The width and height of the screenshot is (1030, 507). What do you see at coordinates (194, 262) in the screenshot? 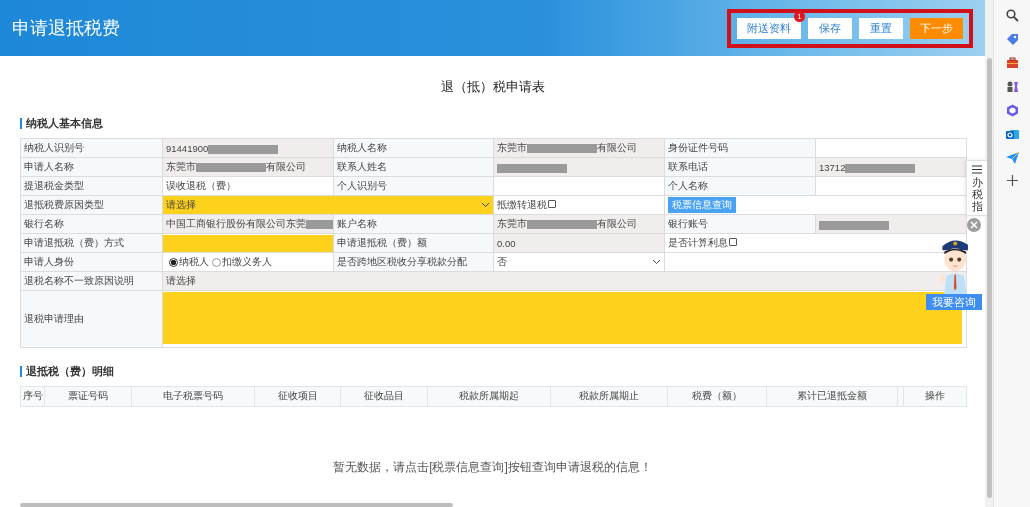
I see `radio-label: 纳税人` at bounding box center [194, 262].